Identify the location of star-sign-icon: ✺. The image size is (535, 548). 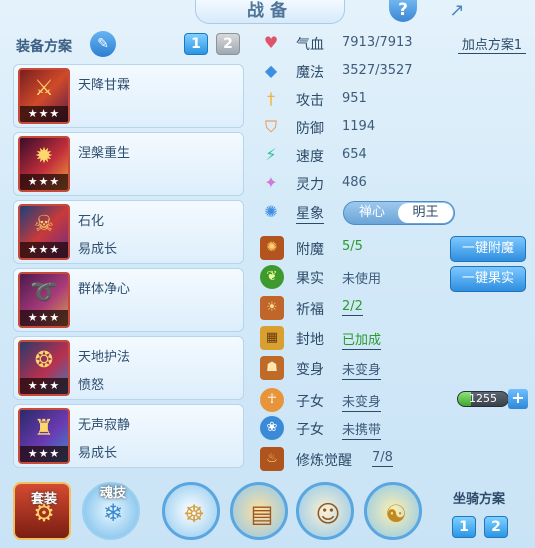
(271, 211).